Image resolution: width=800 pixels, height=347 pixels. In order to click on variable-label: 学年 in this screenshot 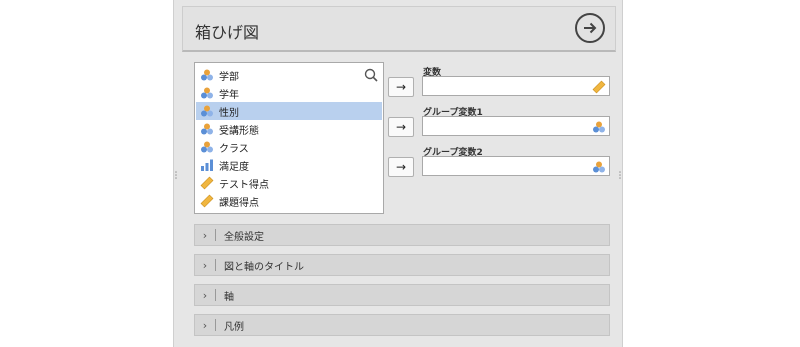, I will do `click(229, 95)`.